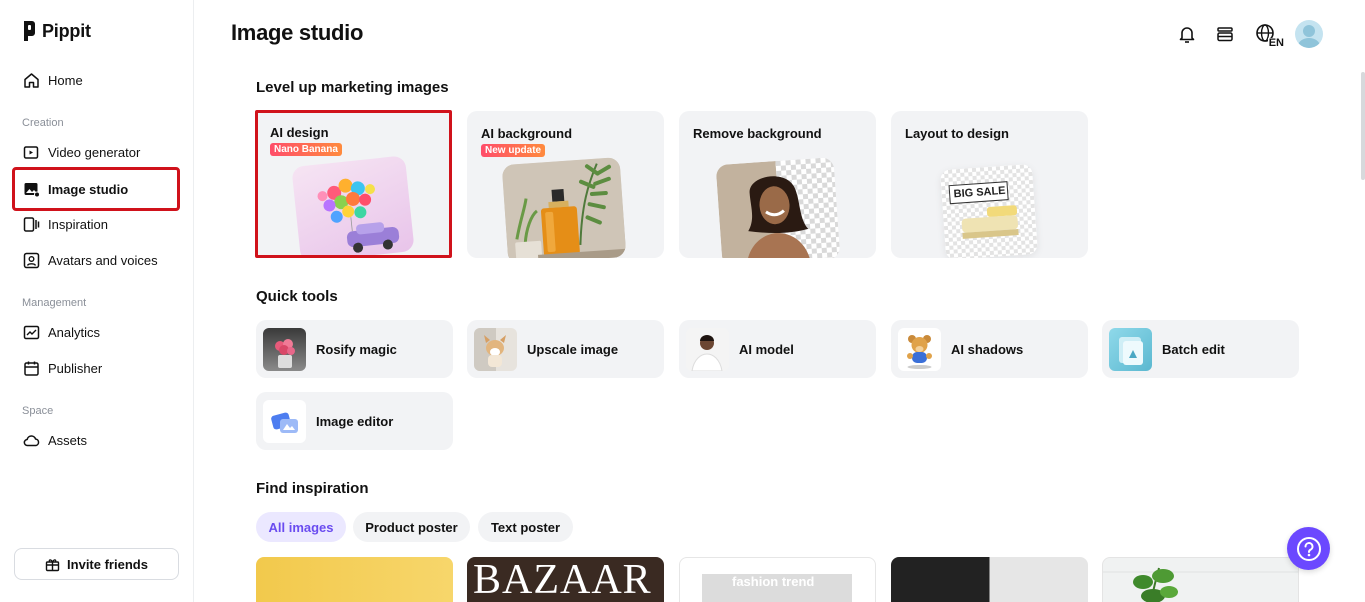 This screenshot has width=1365, height=602. What do you see at coordinates (352, 87) in the screenshot?
I see `section-title-marketing: Level up marketing images` at bounding box center [352, 87].